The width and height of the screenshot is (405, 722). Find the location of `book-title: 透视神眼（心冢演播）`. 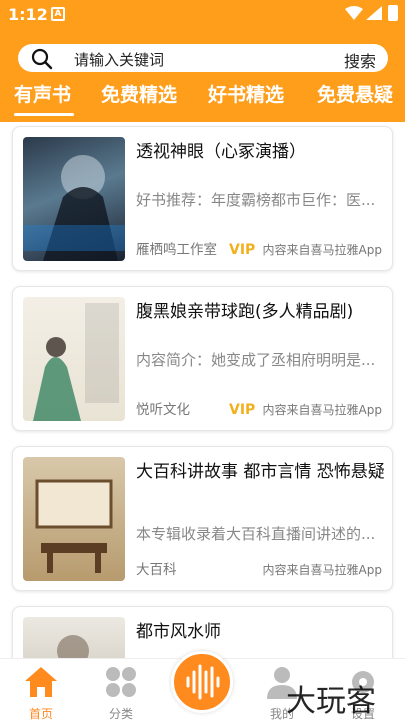

book-title: 透视神眼（心冢演播） is located at coordinates (261, 152).